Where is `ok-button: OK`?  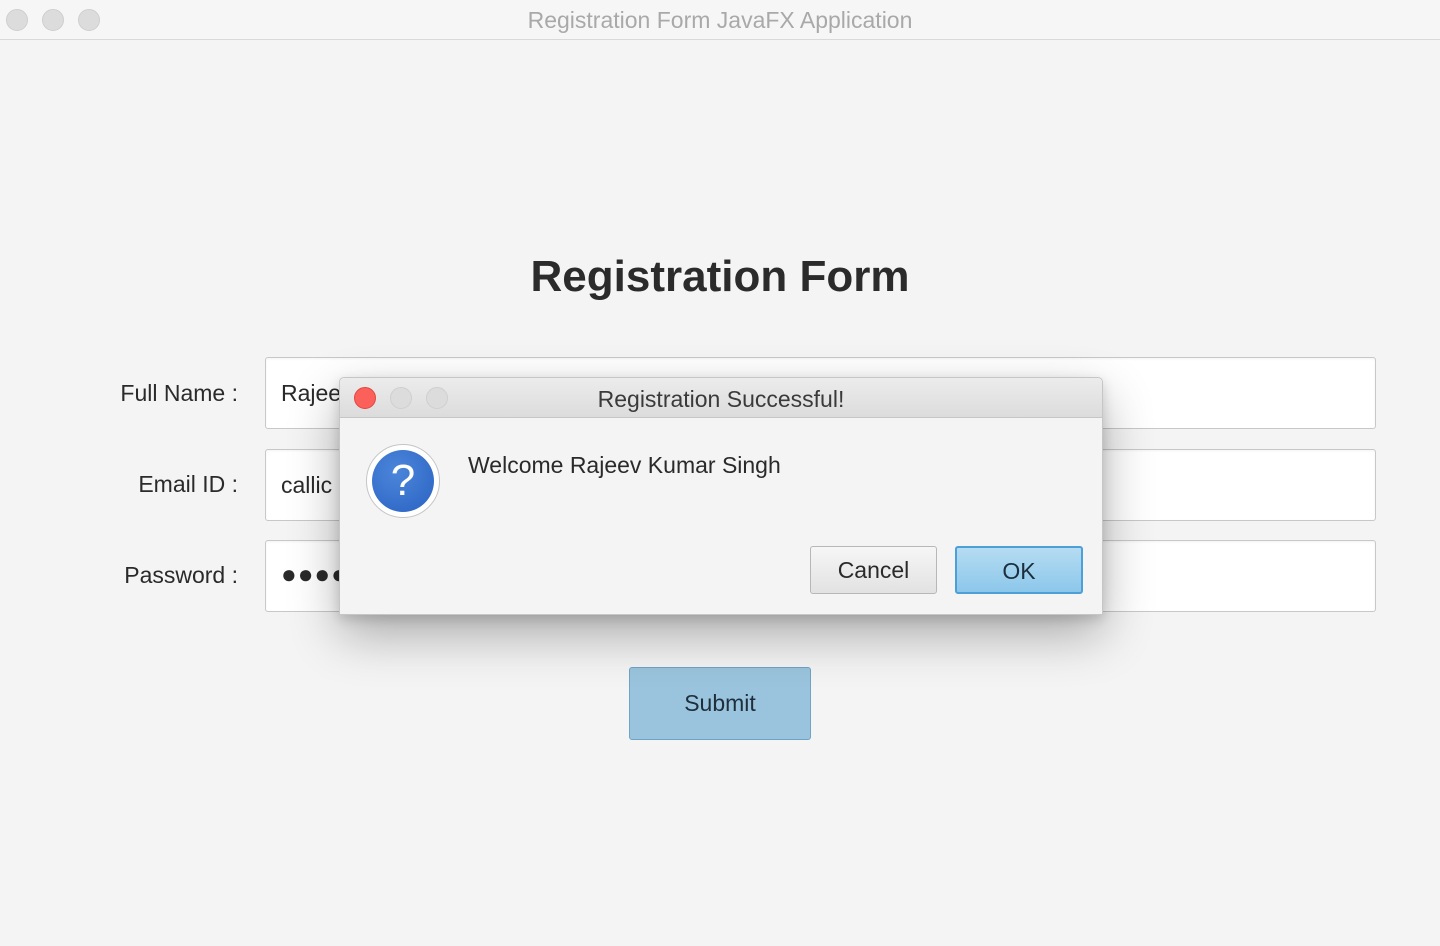
ok-button: OK is located at coordinates (1019, 570).